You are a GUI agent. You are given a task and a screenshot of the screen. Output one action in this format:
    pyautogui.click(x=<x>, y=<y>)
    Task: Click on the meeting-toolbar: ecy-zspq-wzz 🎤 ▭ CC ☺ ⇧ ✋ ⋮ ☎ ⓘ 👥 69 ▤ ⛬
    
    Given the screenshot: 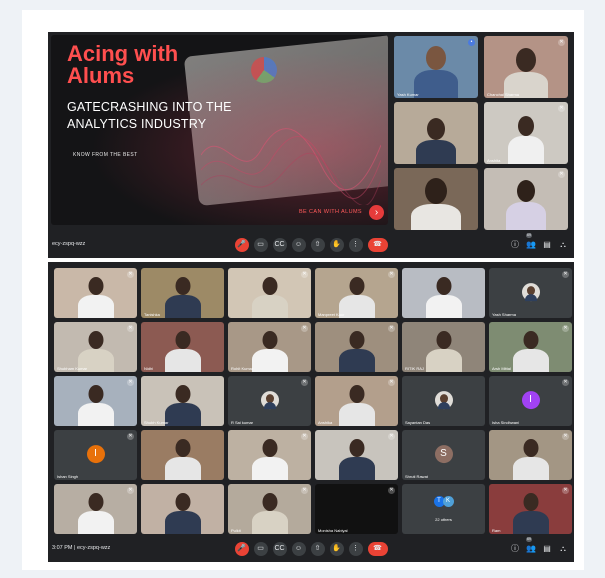 What is the action you would take?
    pyautogui.click(x=311, y=244)
    